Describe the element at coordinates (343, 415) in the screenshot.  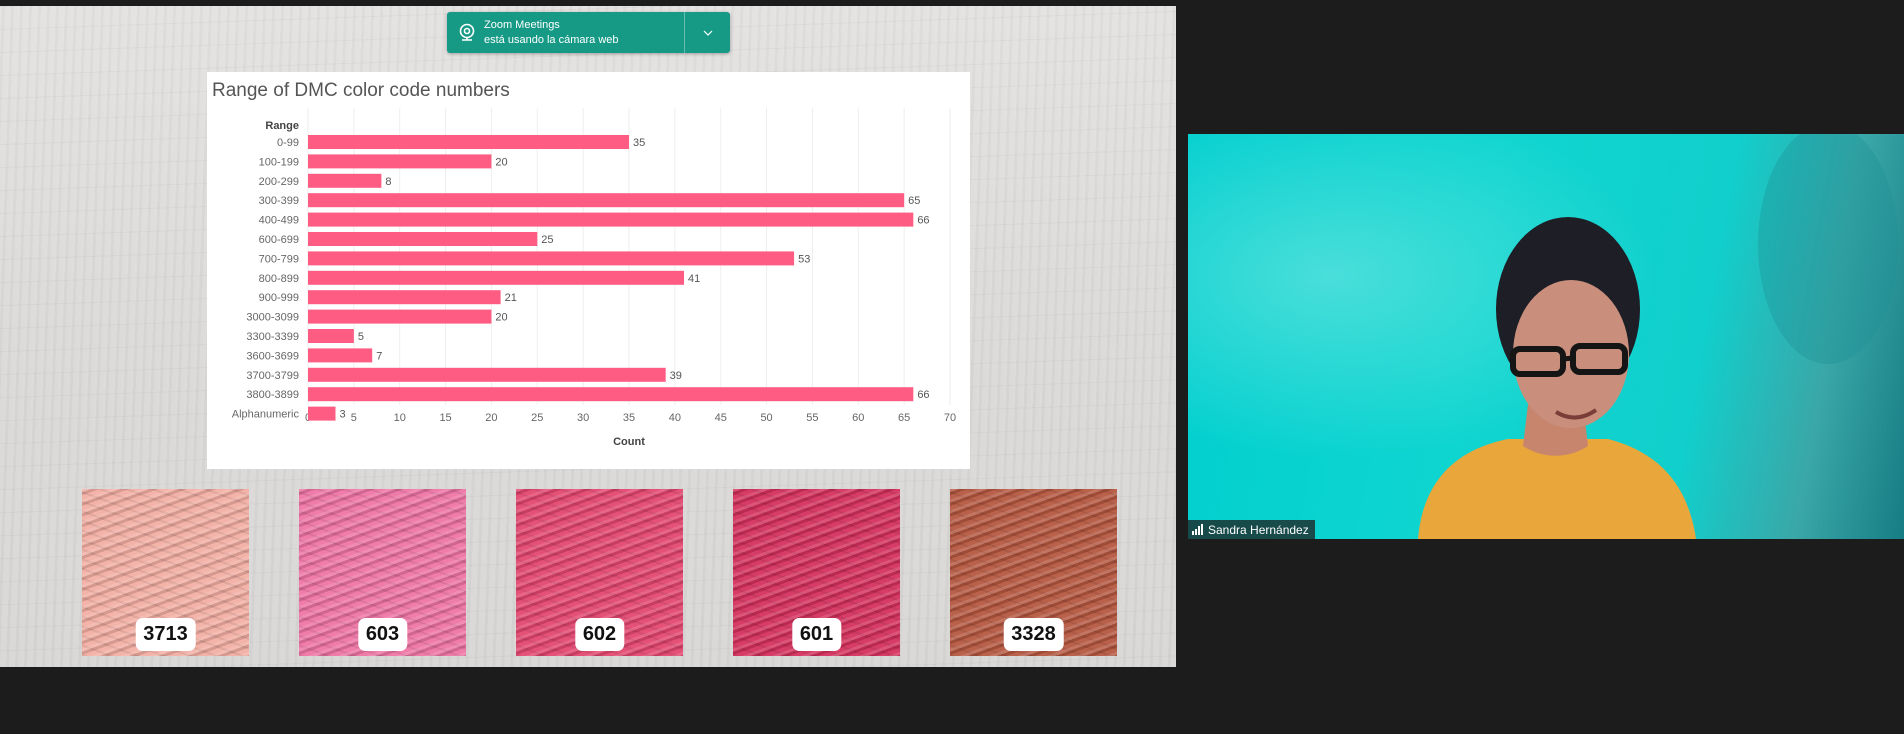
I see `data-label: 3` at that location.